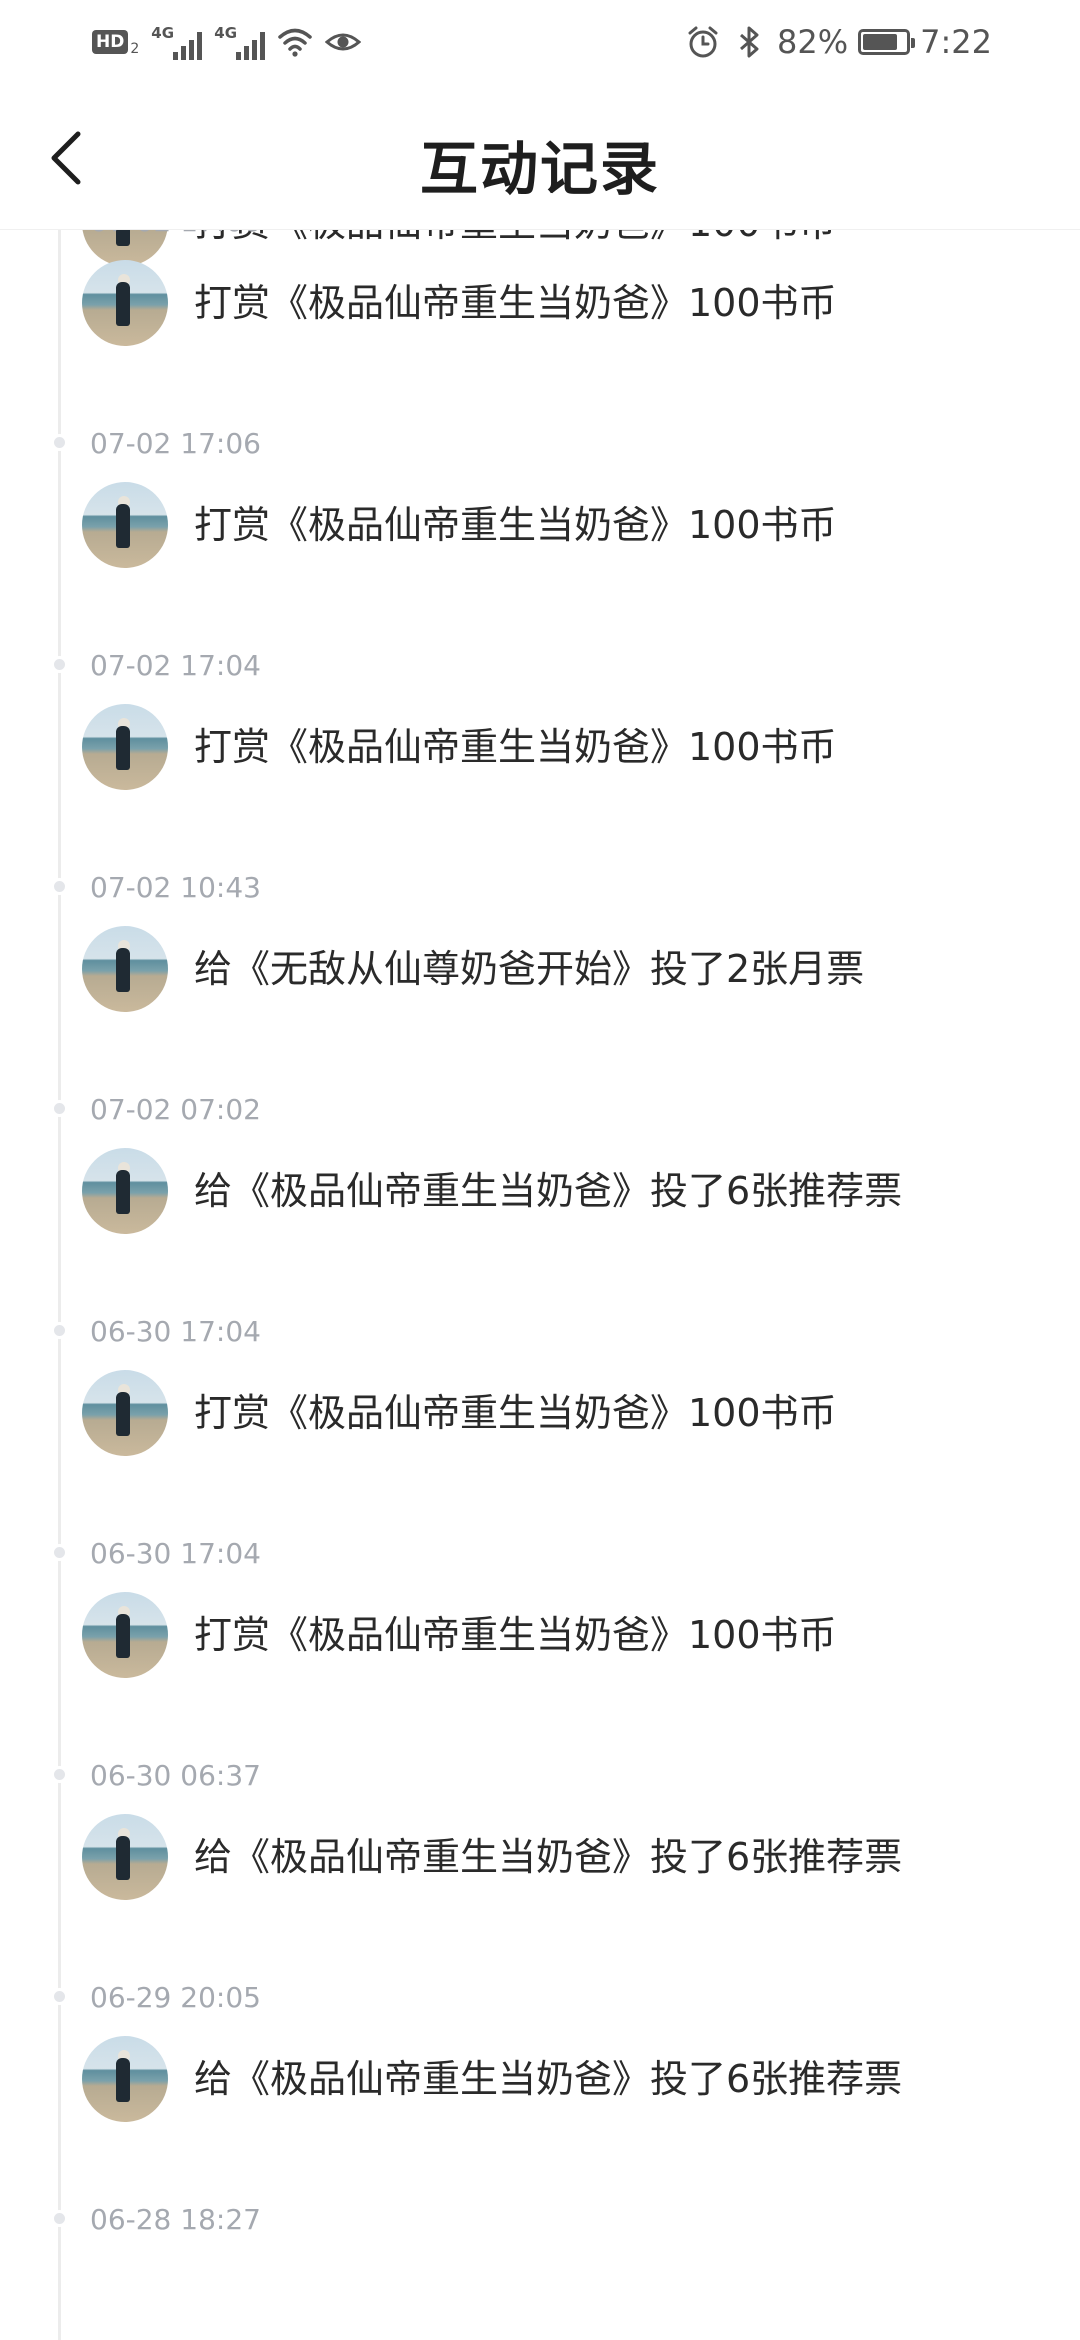 This screenshot has width=1080, height=2340. Describe the element at coordinates (540, 994) in the screenshot. I see `timeline-entry: 07-02 10:43 给《无敌从仙尊奶爸开始》投了2张月票` at that location.